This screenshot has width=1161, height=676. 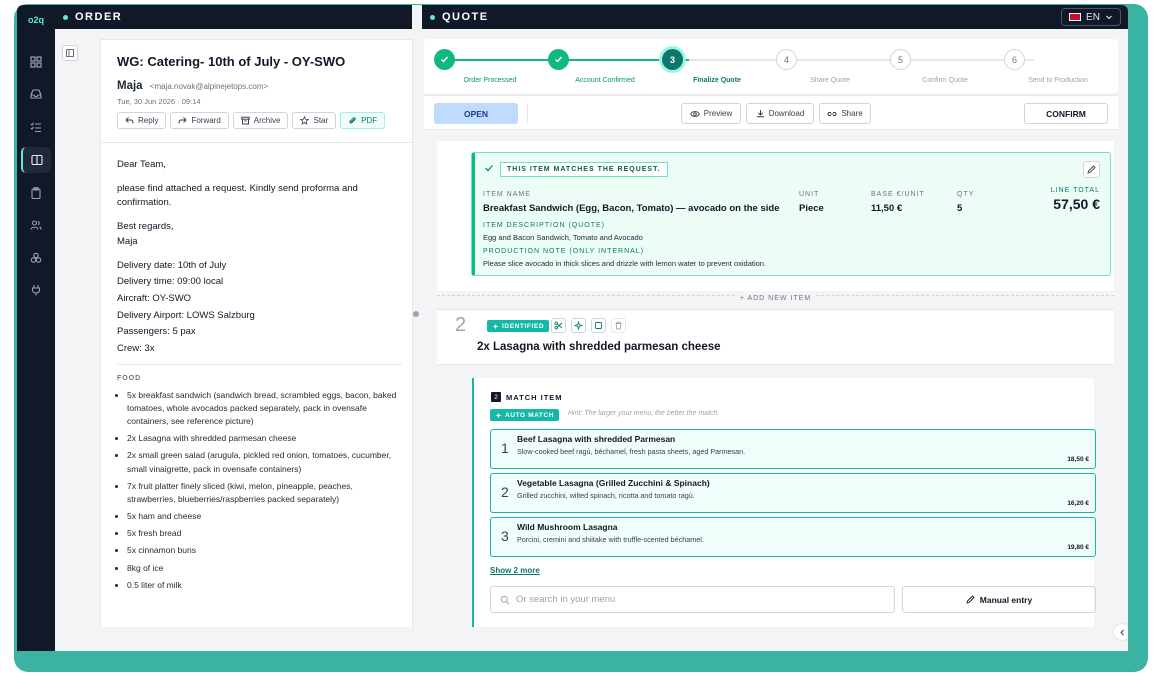 I want to click on email-date: Tue, 30 Jun 2026 · 09:14, so click(x=159, y=101).